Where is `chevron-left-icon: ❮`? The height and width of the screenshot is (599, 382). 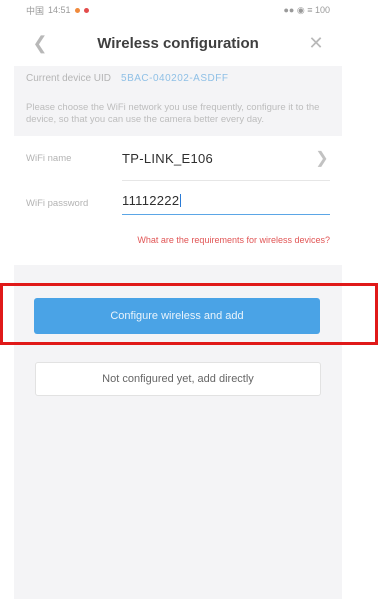 chevron-left-icon: ❮ is located at coordinates (40, 42).